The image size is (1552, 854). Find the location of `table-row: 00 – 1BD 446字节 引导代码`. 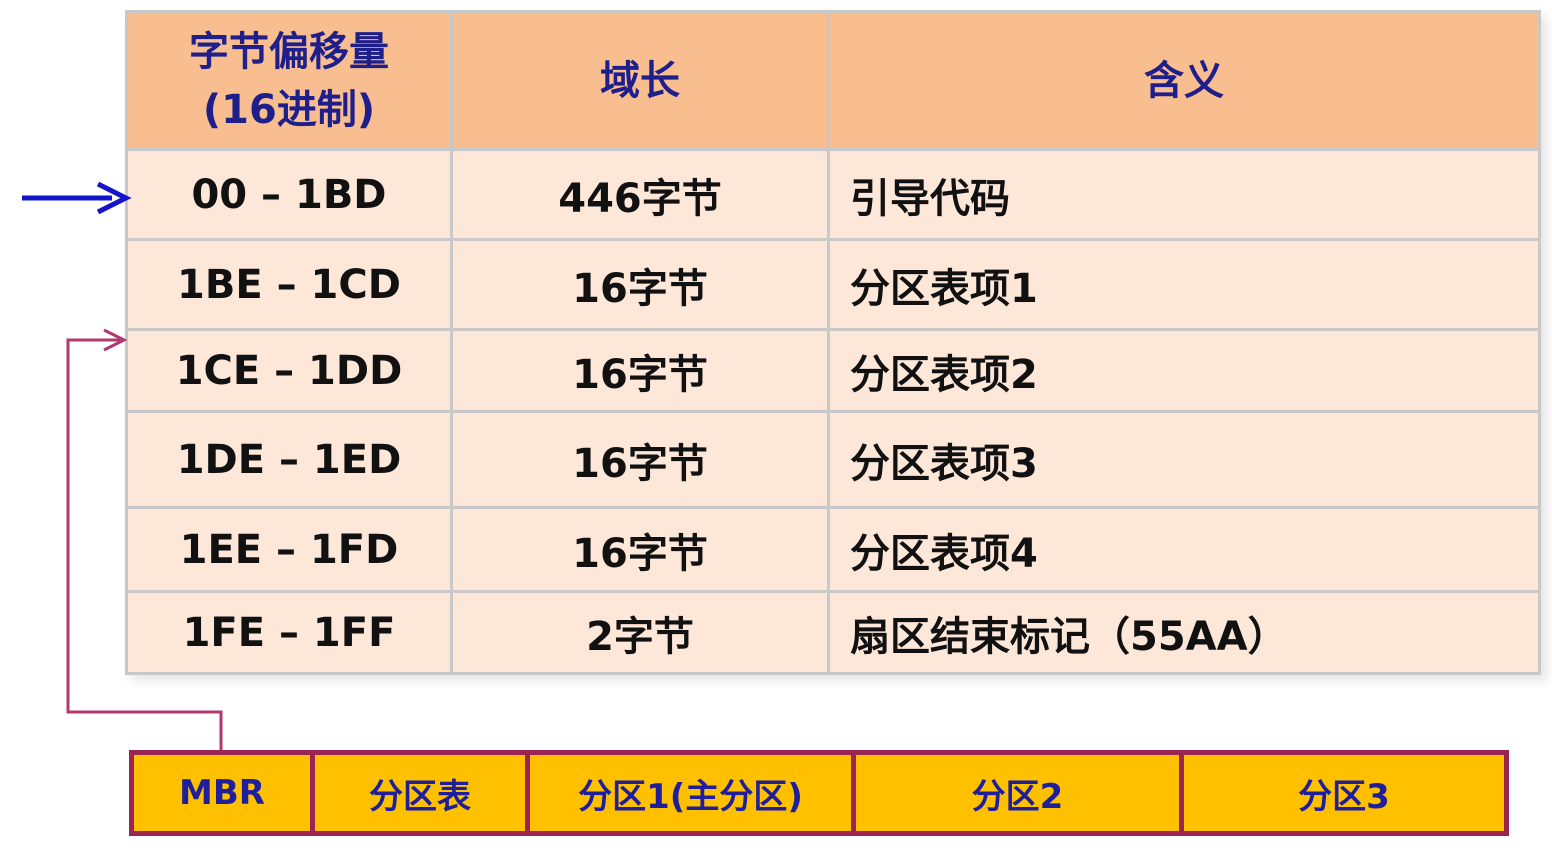

table-row: 00 – 1BD 446字节 引导代码 is located at coordinates (833, 194).